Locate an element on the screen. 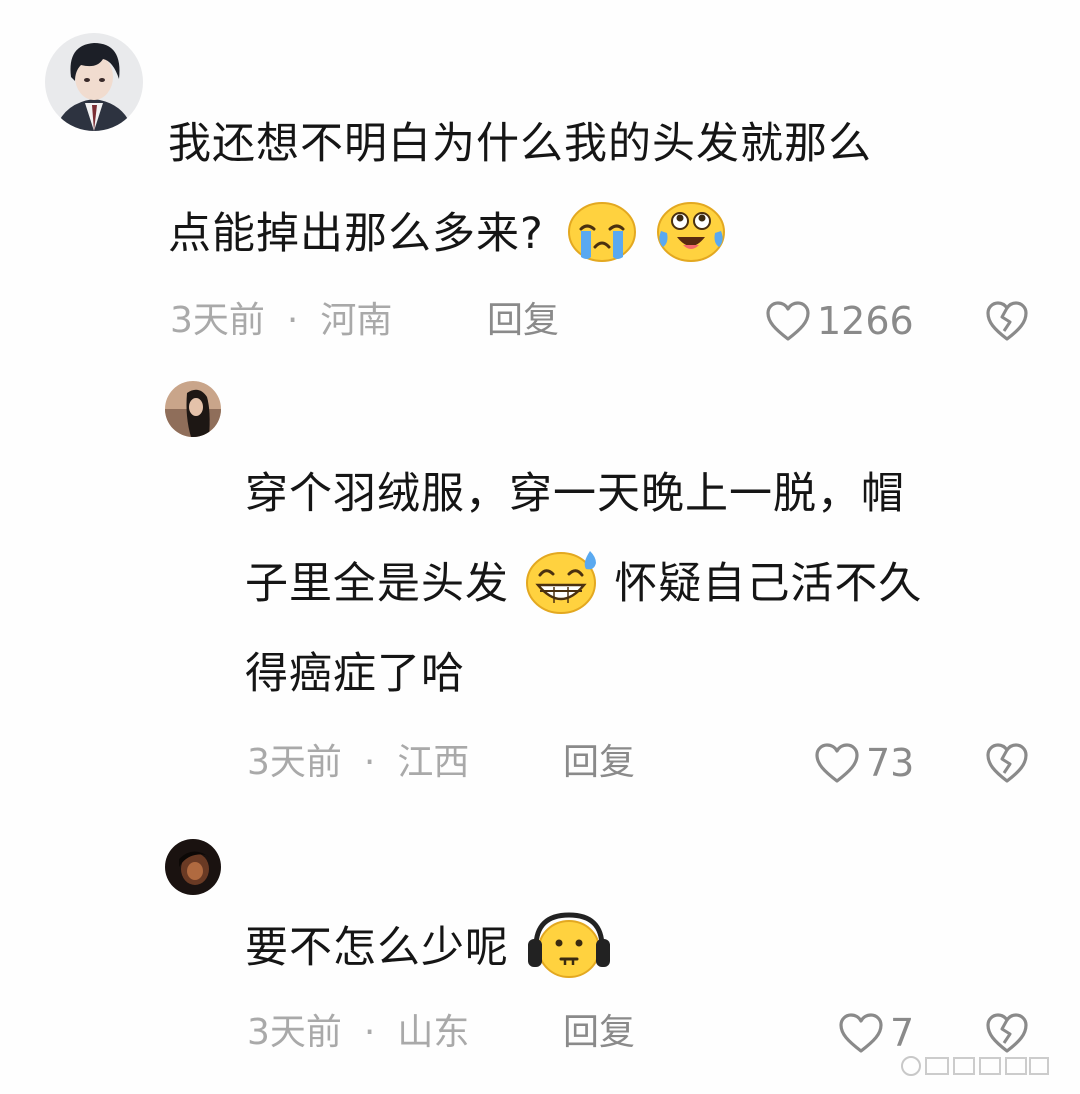  comment-location: 河南 is located at coordinates (356, 320).